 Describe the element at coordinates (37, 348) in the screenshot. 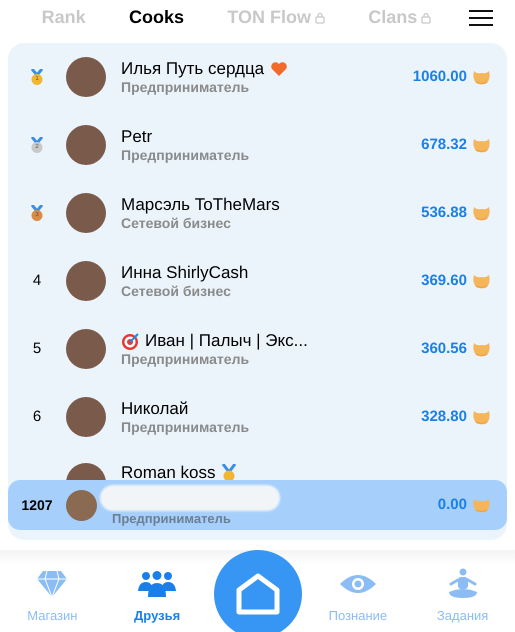

I see `rank-number: 5` at that location.